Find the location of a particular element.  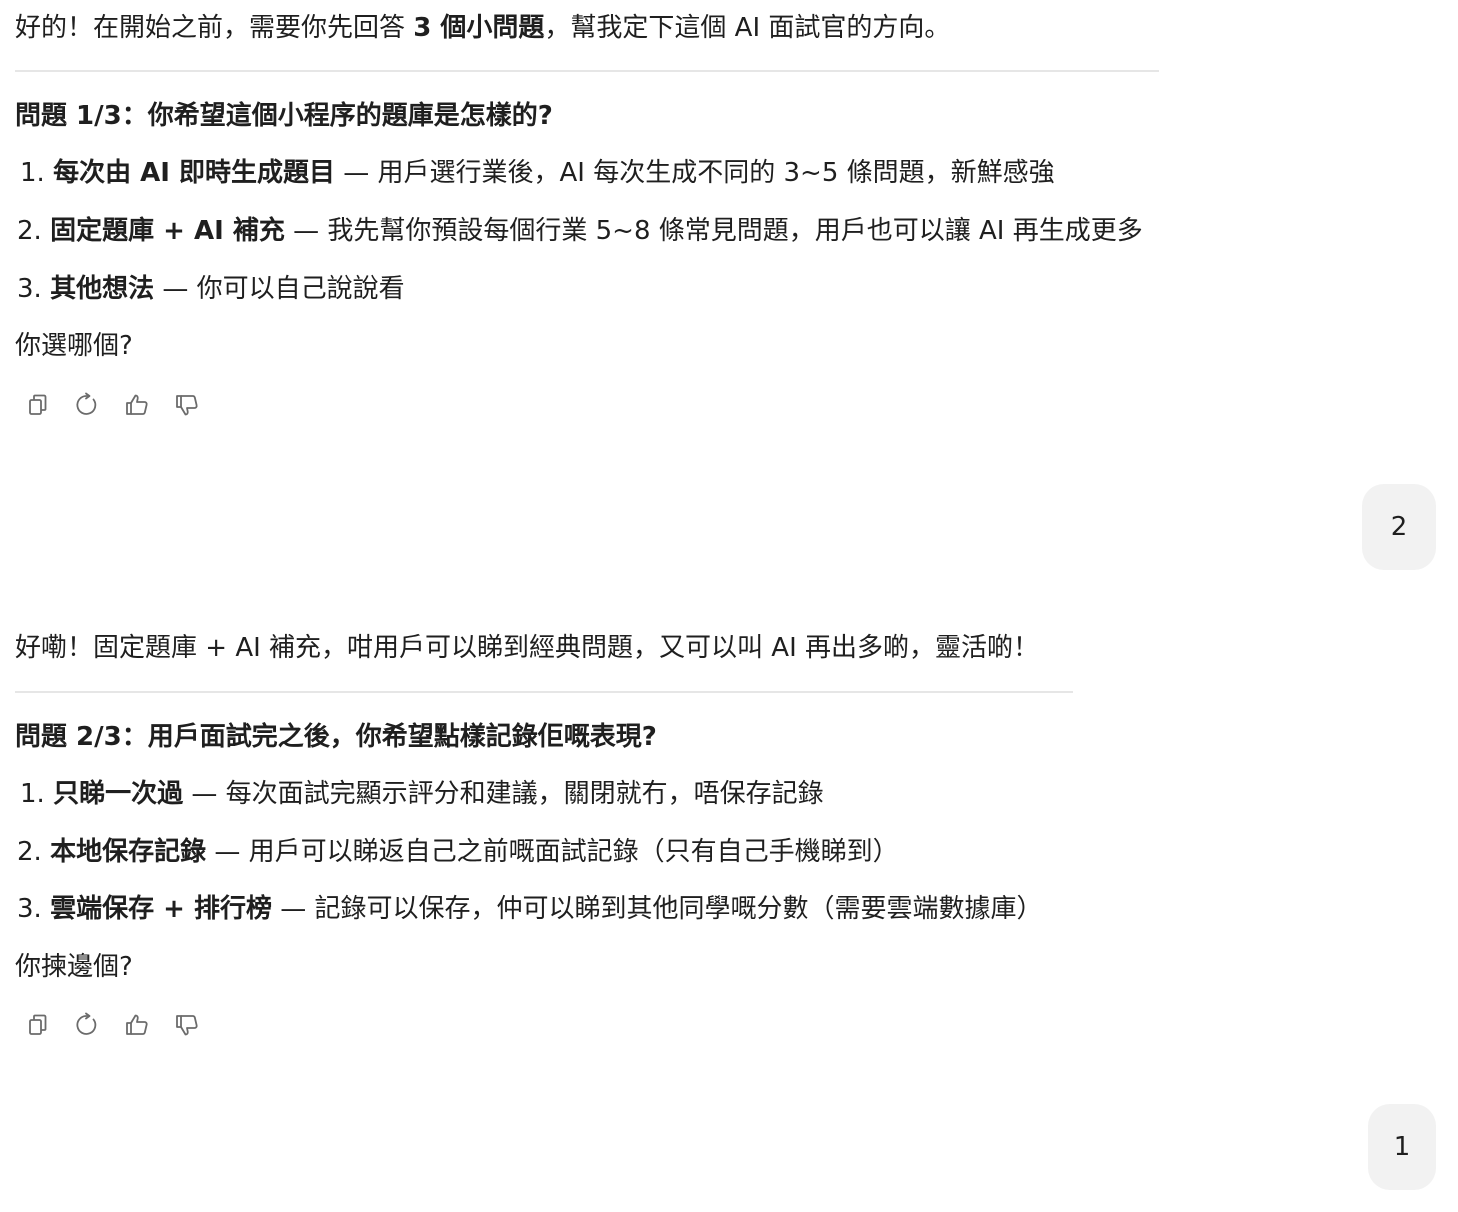

option-2-1: 1. 只睇一次過 — 每次面試完顯示評分和建議，關閉就冇，唔保存記錄 is located at coordinates (422, 794).